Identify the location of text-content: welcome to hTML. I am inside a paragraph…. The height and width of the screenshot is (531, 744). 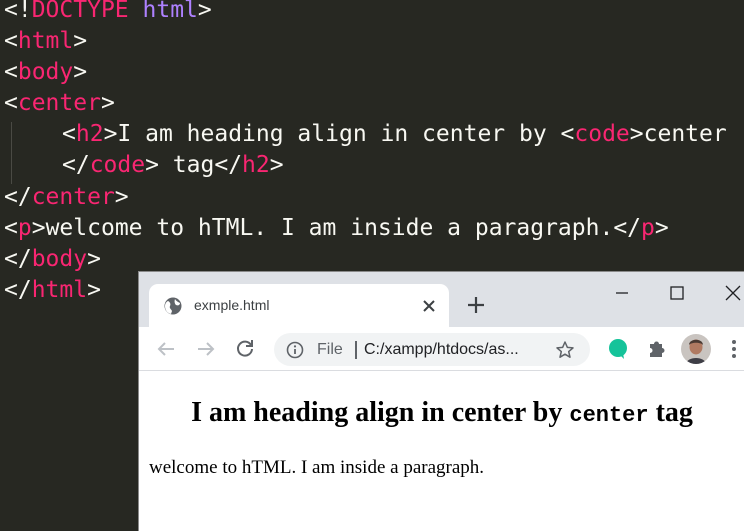
(329, 228).